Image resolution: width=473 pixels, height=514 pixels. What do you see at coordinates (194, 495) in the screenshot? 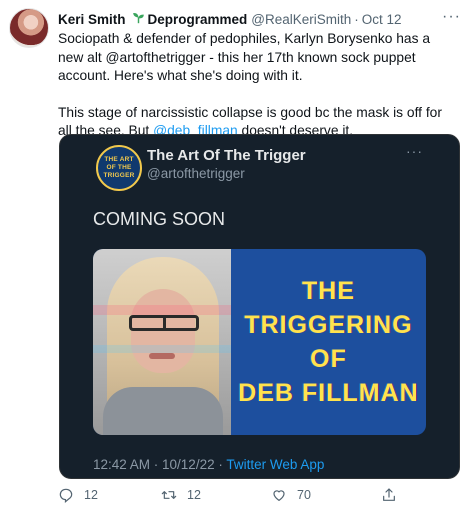
I see `retweet-count: 12` at bounding box center [194, 495].